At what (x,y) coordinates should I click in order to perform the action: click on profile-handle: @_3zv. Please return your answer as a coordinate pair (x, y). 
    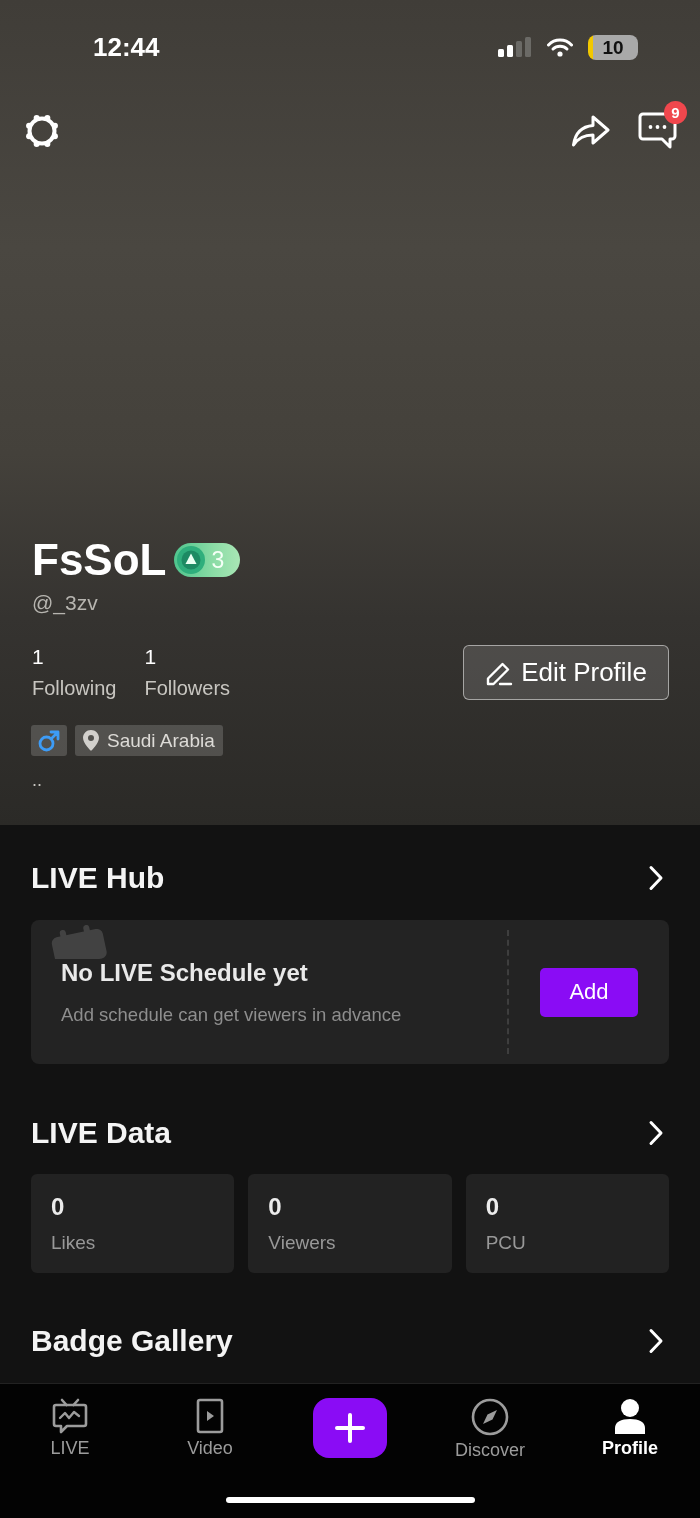
    Looking at the image, I should click on (65, 603).